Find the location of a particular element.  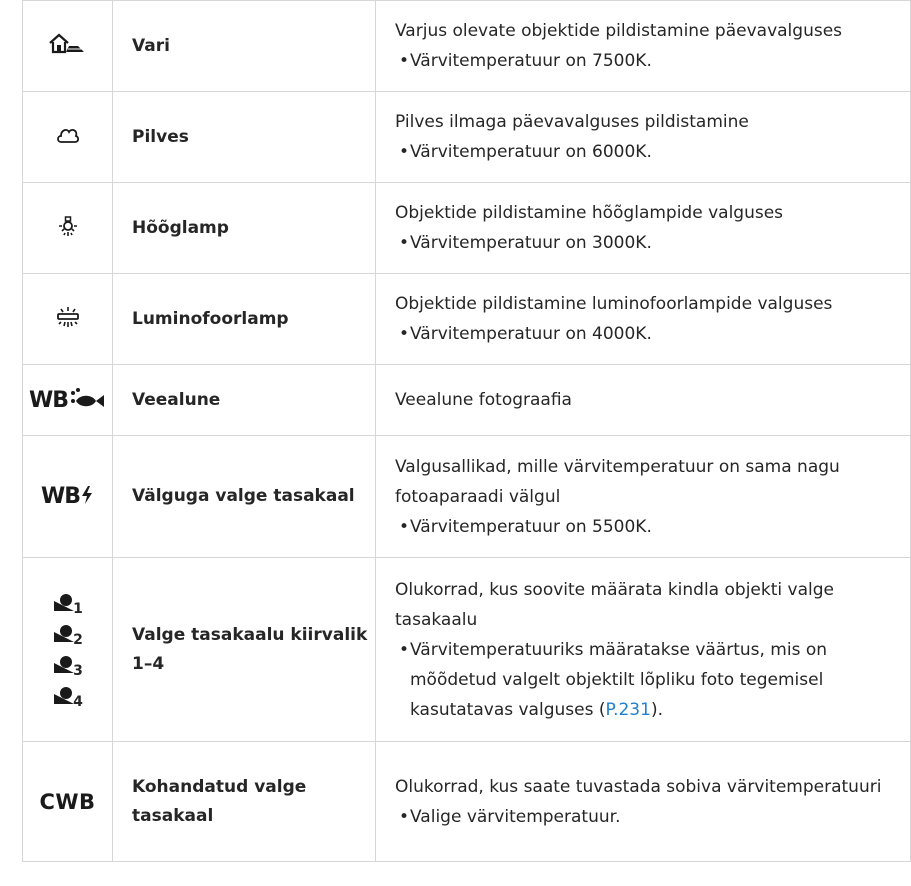

bullet-item: Värvitemperatuur on 4000K. is located at coordinates (648, 334).